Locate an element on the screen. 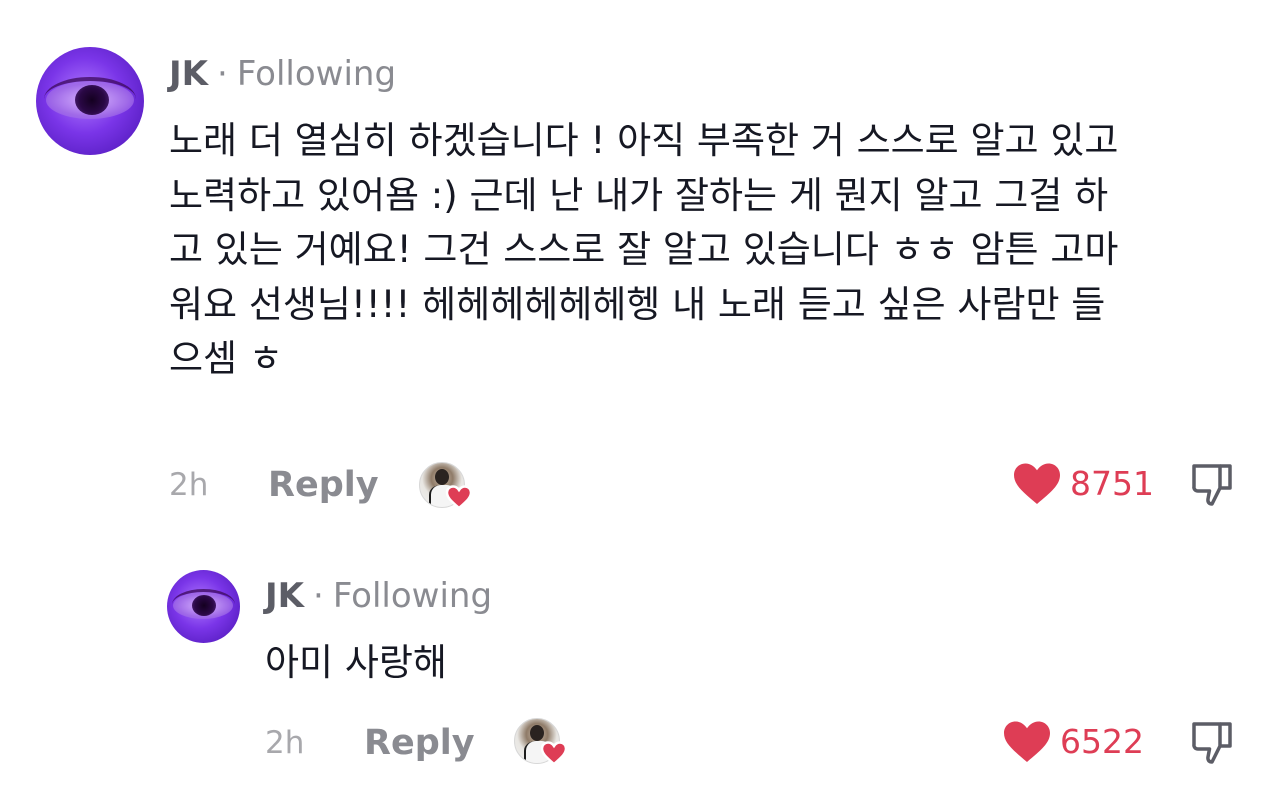  comment-line: 고 있는 거예요! 그건 스스로 잘 알고 있습니다 ㅎㅎ 암튼 고마 is located at coordinates (644, 249).